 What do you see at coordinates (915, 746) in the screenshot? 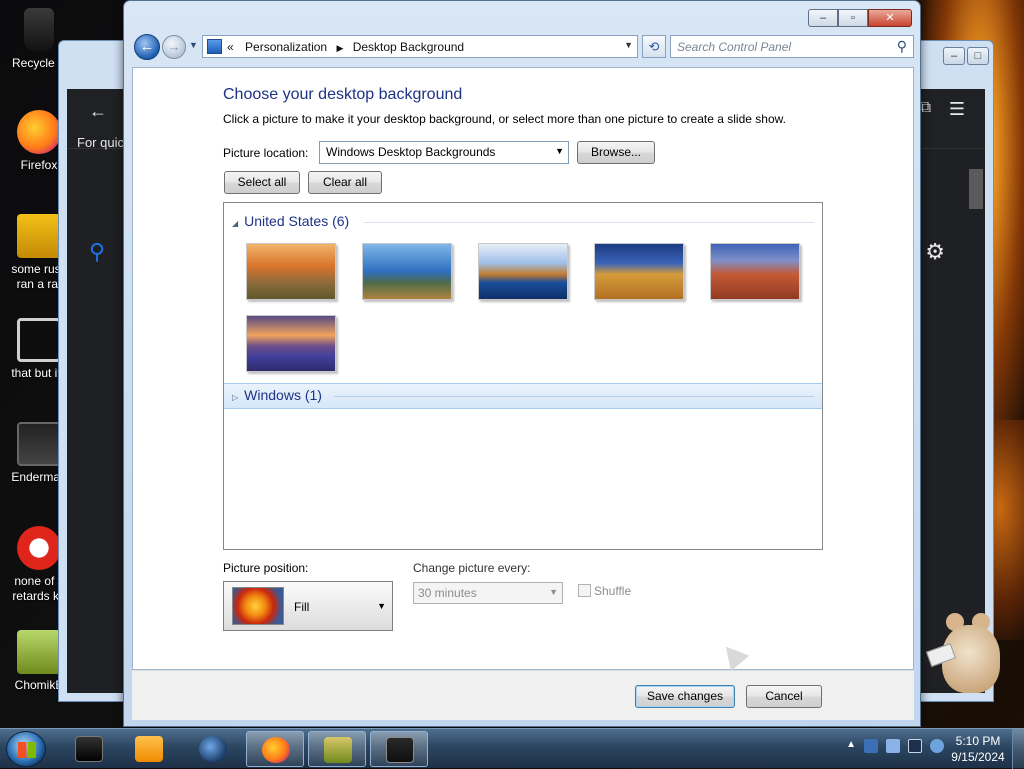
I see `display-icon` at bounding box center [915, 746].